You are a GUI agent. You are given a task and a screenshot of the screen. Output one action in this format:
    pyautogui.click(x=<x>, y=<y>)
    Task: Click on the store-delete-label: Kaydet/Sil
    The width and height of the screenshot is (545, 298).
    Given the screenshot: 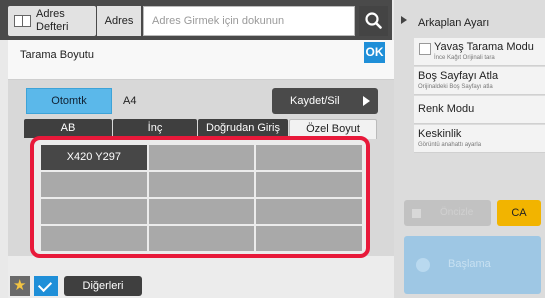 What is the action you would take?
    pyautogui.click(x=315, y=101)
    